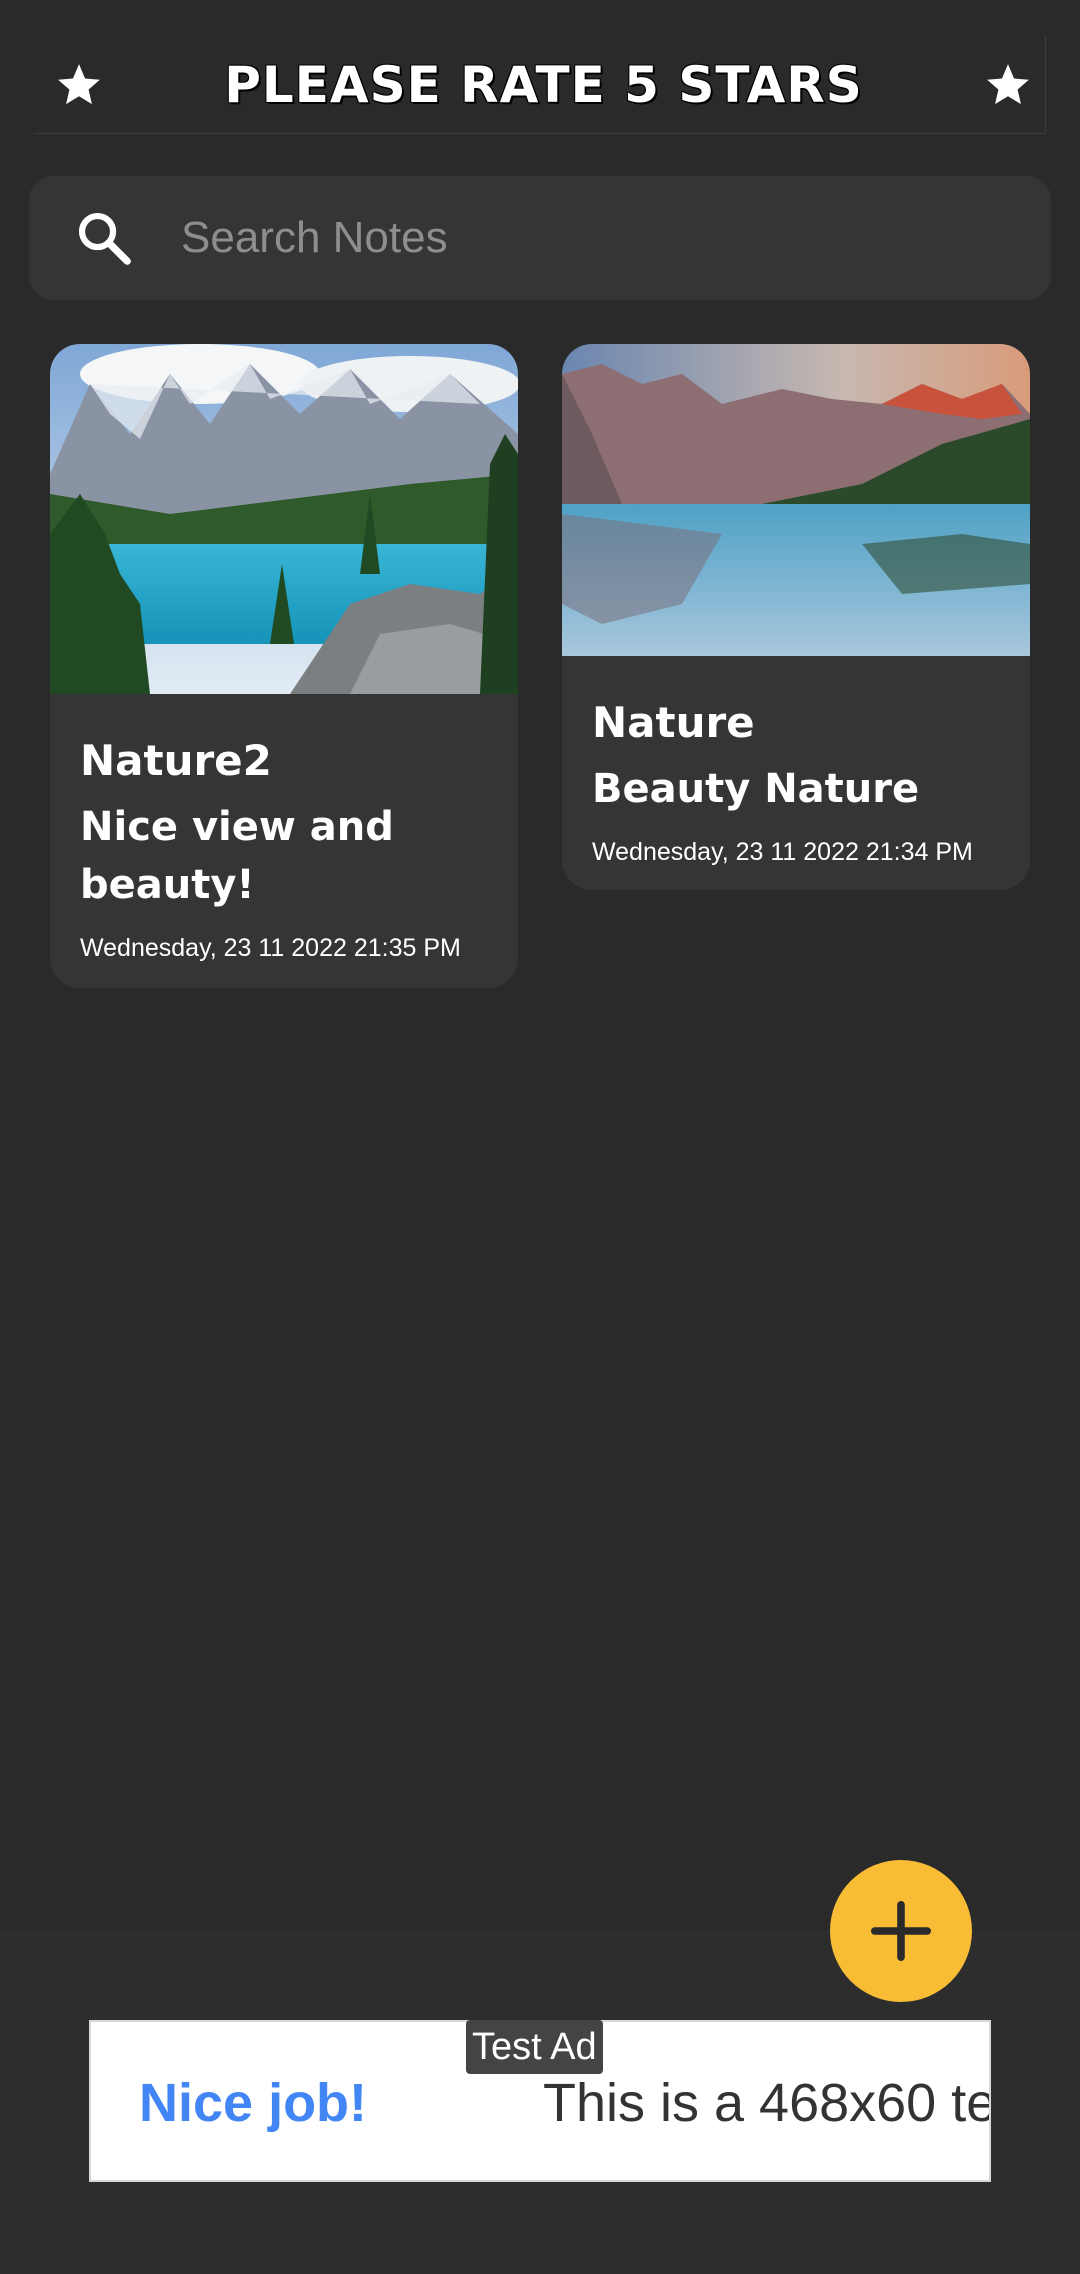  What do you see at coordinates (237, 856) in the screenshot?
I see `note-text: Nice view and beauty!` at bounding box center [237, 856].